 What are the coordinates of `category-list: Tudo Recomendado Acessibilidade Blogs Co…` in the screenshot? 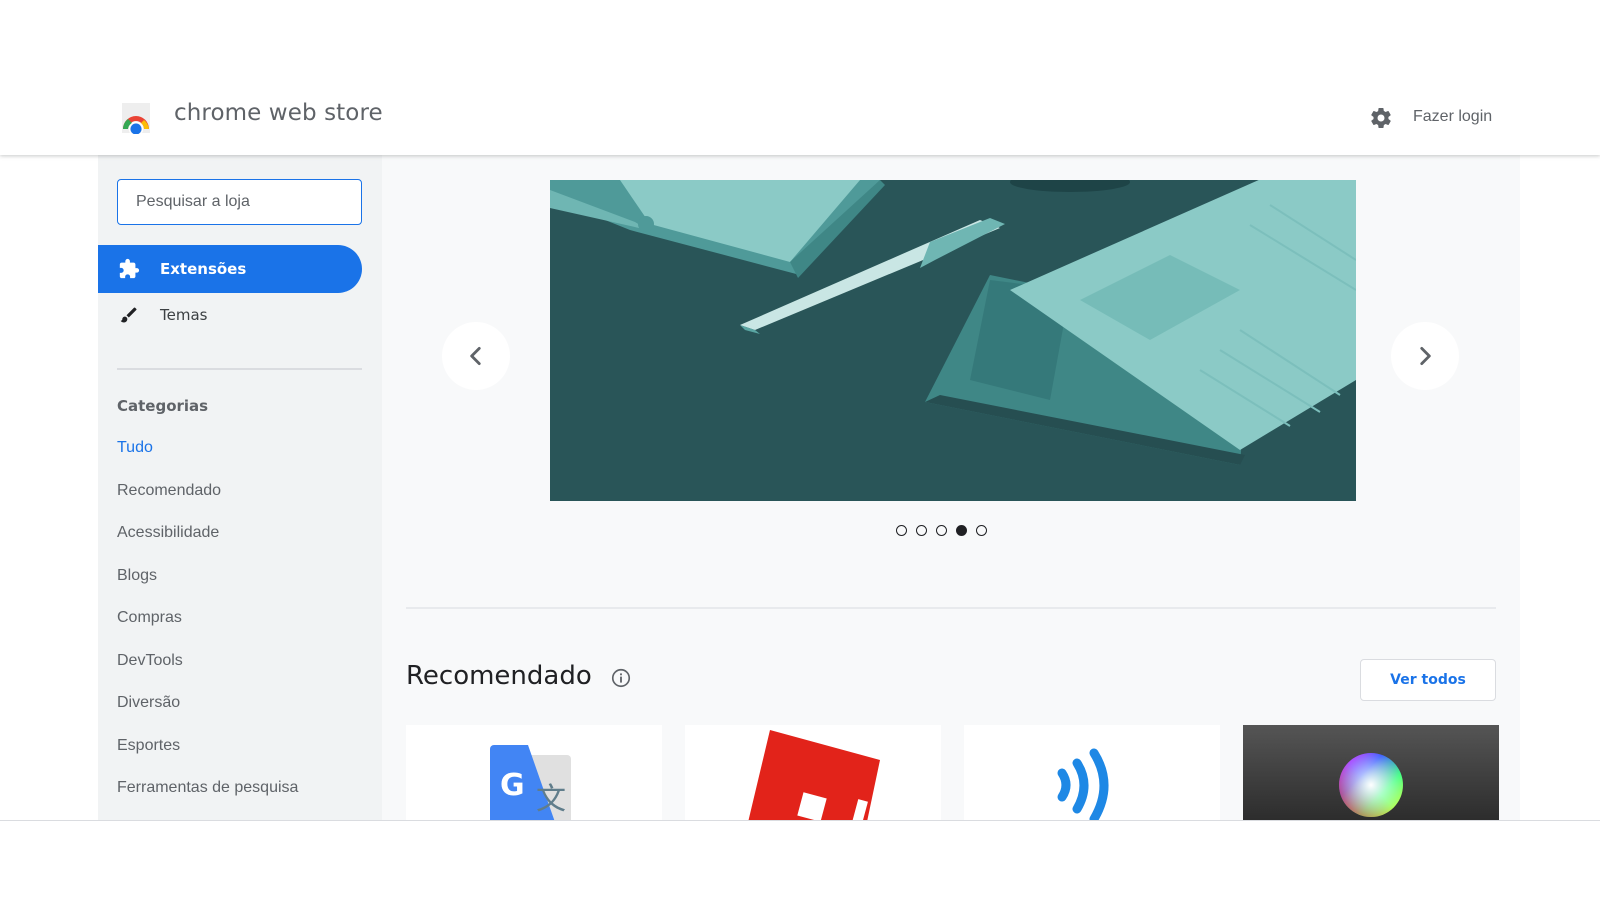 It's located at (207, 629).